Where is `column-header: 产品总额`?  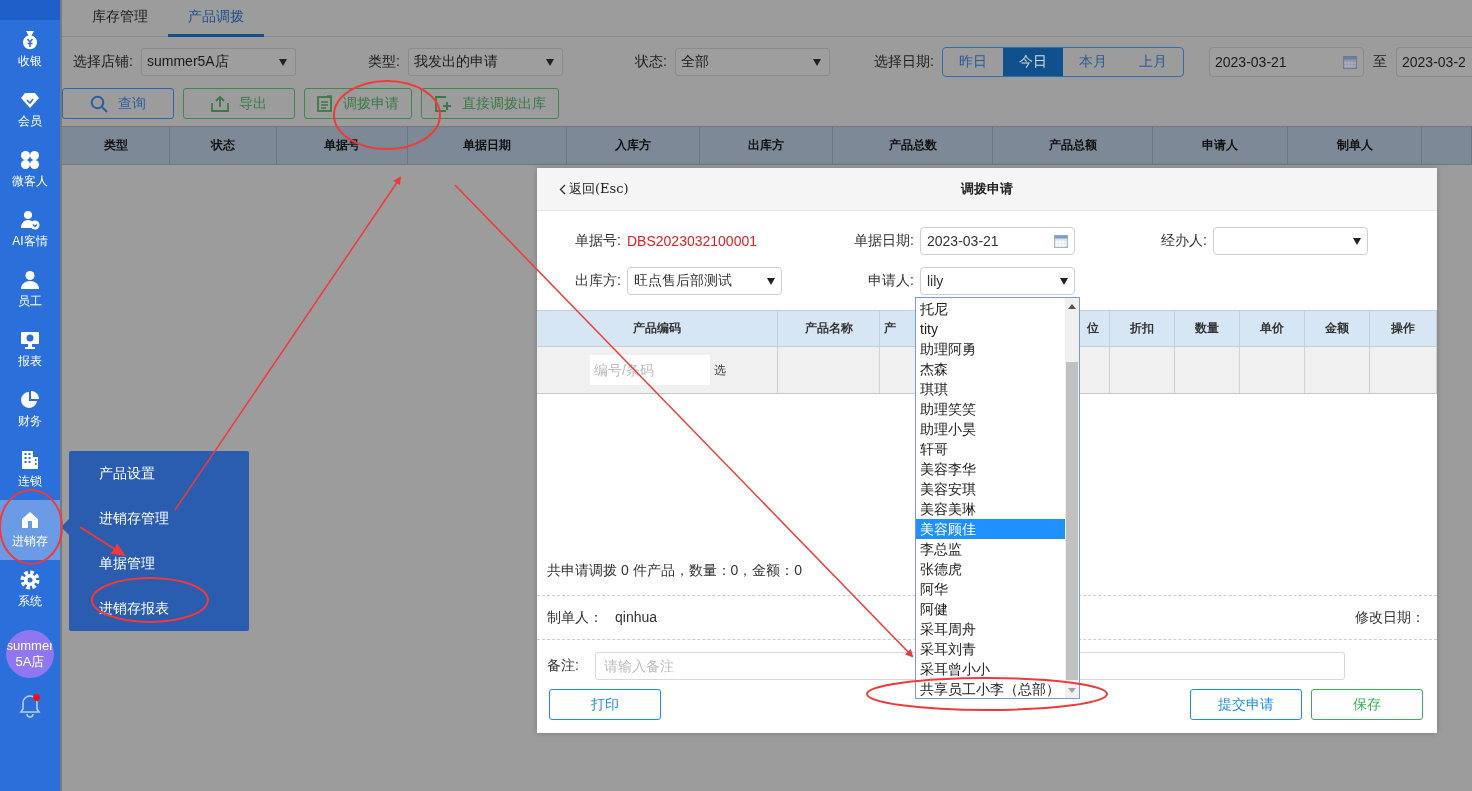 column-header: 产品总额 is located at coordinates (1073, 145).